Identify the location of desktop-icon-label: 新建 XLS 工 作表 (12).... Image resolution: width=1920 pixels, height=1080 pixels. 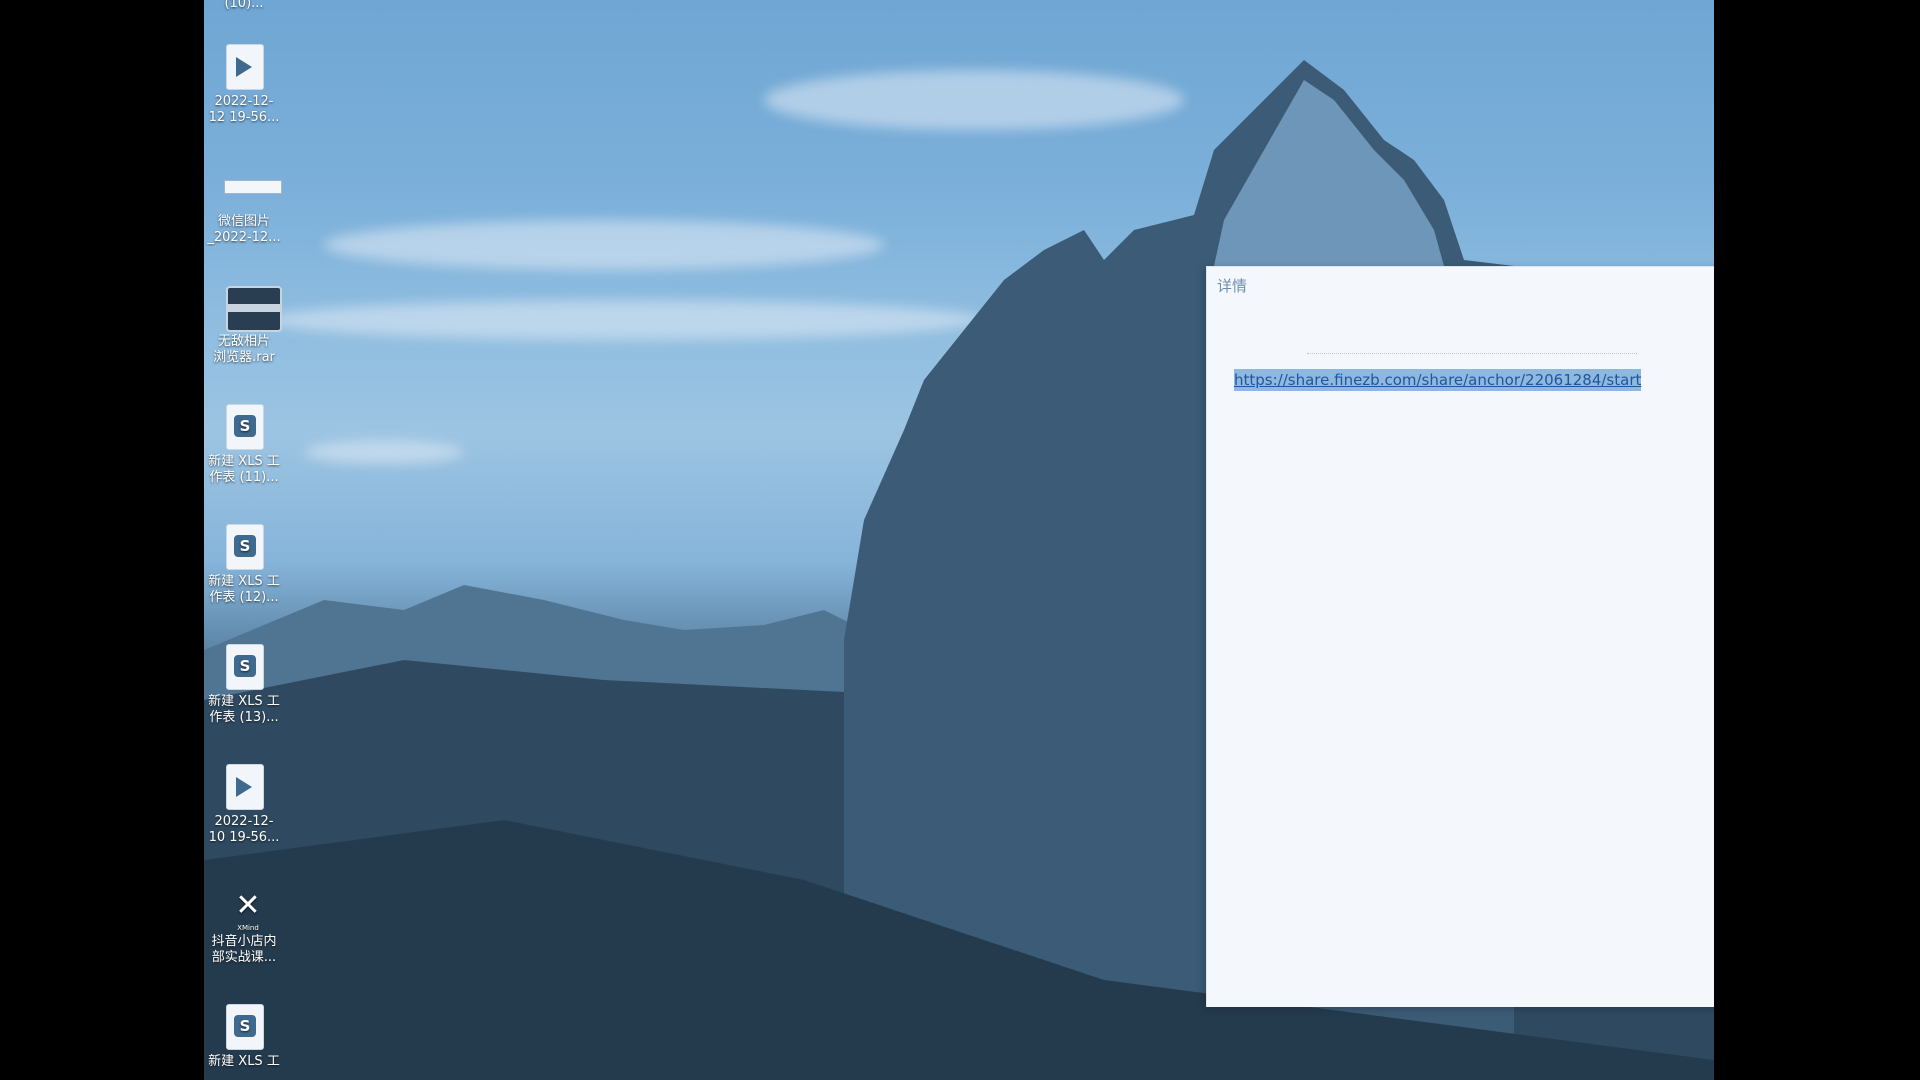
(244, 589).